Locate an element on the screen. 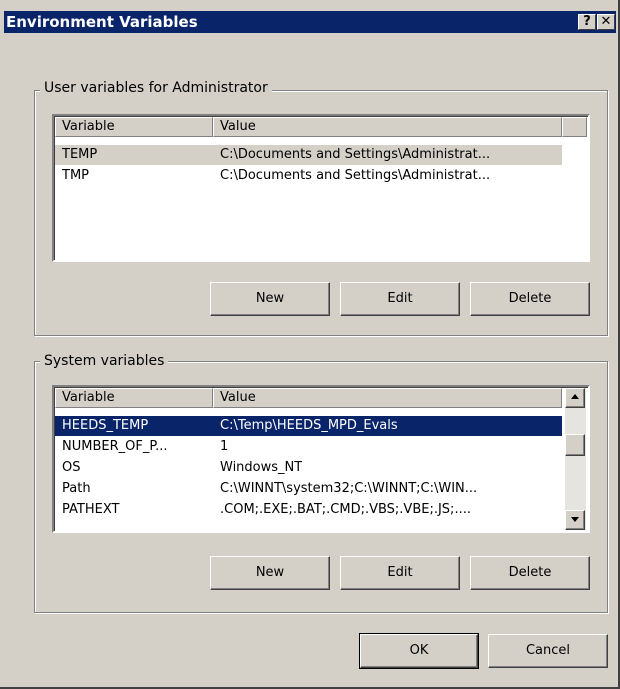  help-button: ? is located at coordinates (587, 22).